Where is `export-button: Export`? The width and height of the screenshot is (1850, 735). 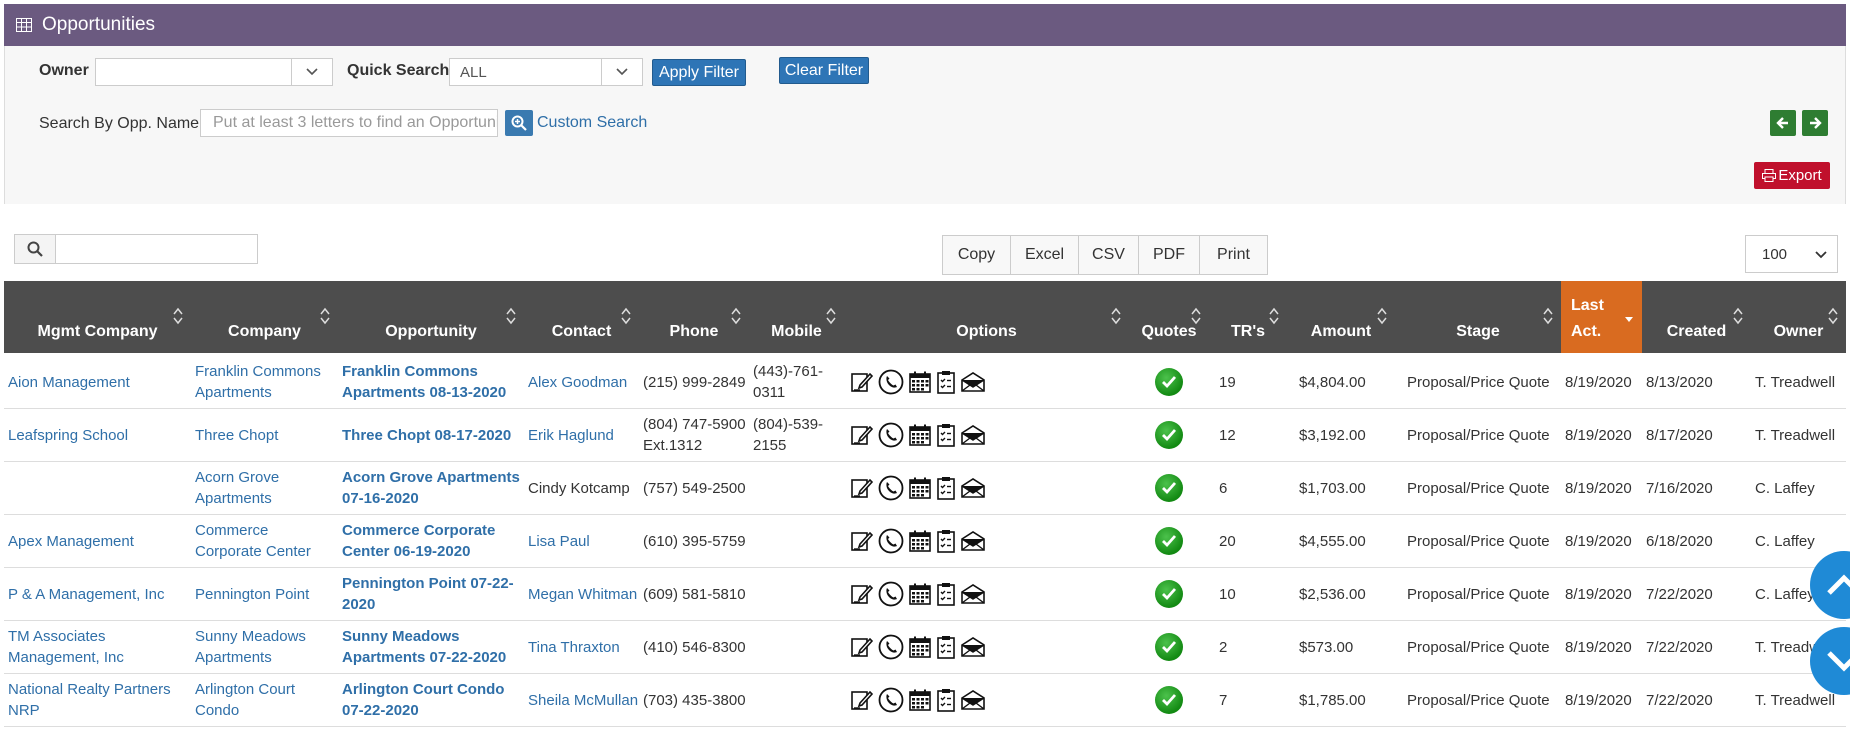 export-button: Export is located at coordinates (1792, 175).